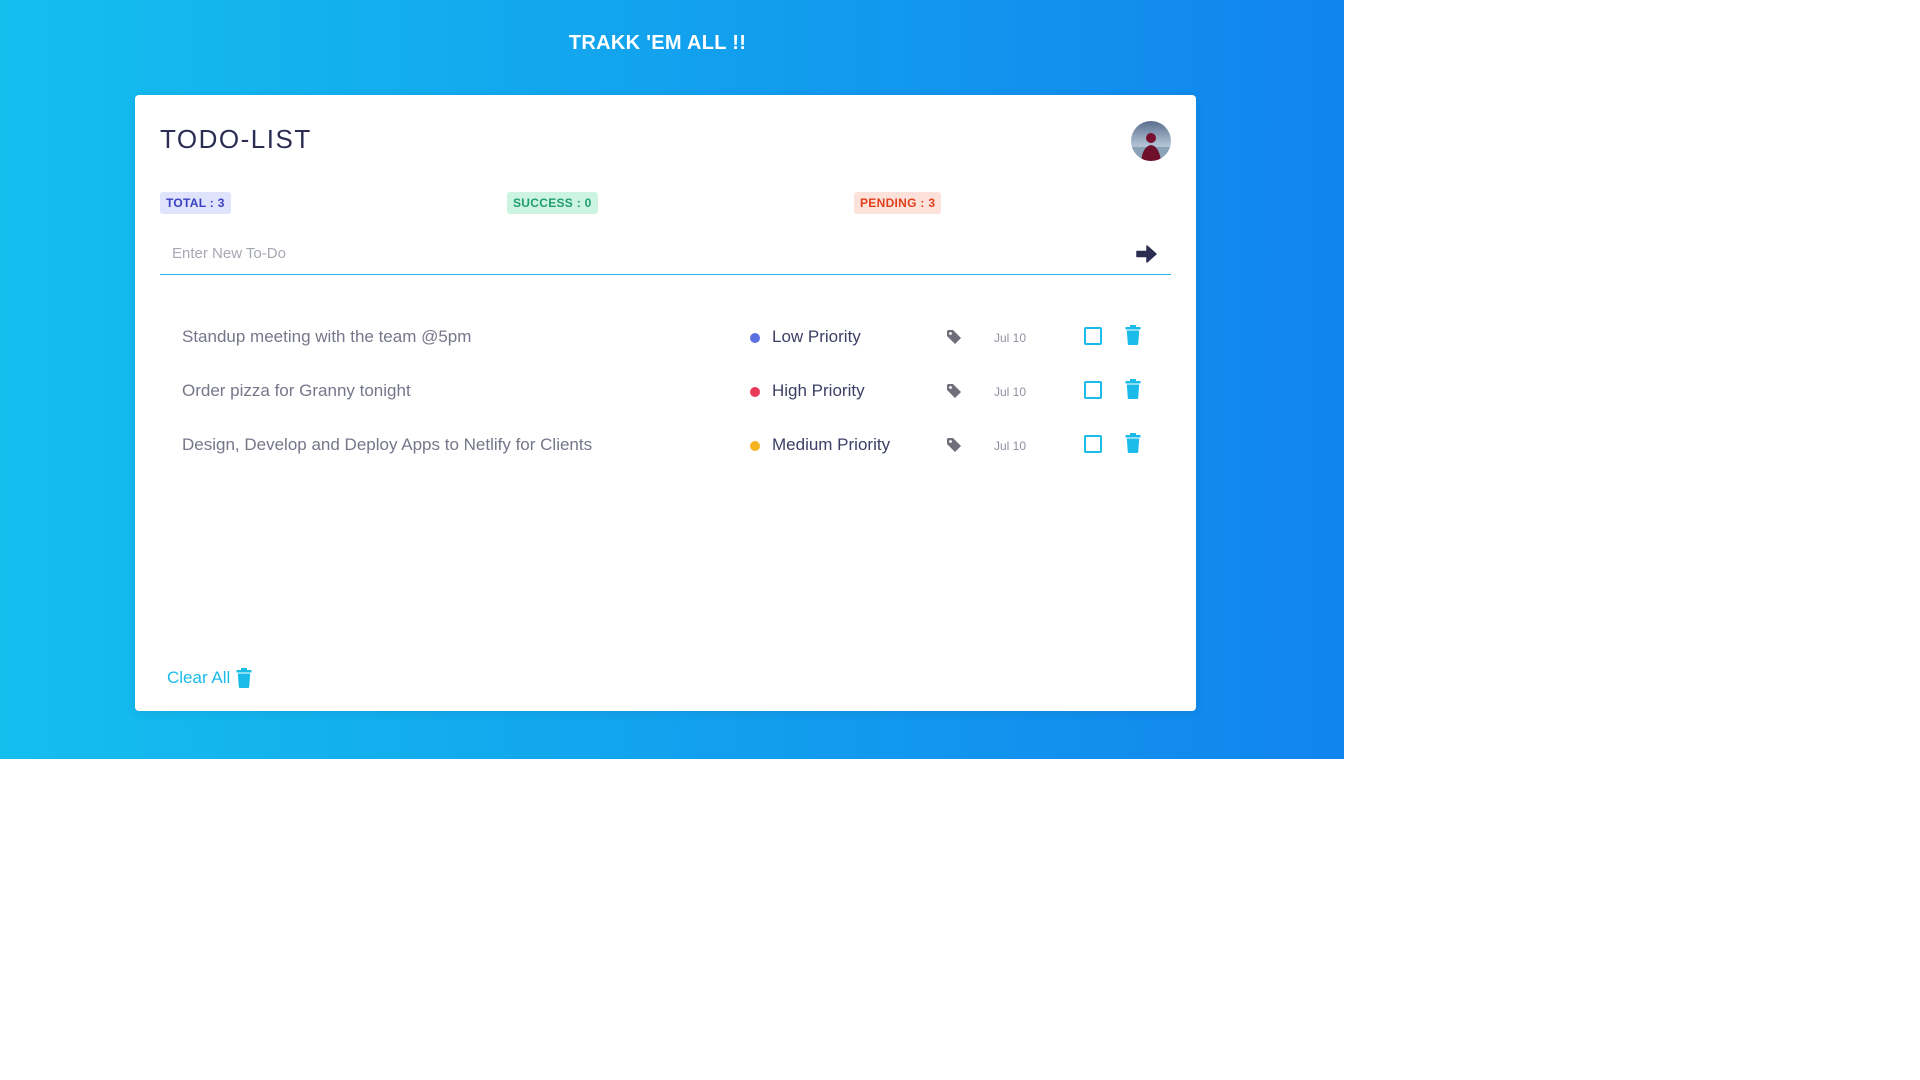  I want to click on clear-all-button: Clear All, so click(209, 678).